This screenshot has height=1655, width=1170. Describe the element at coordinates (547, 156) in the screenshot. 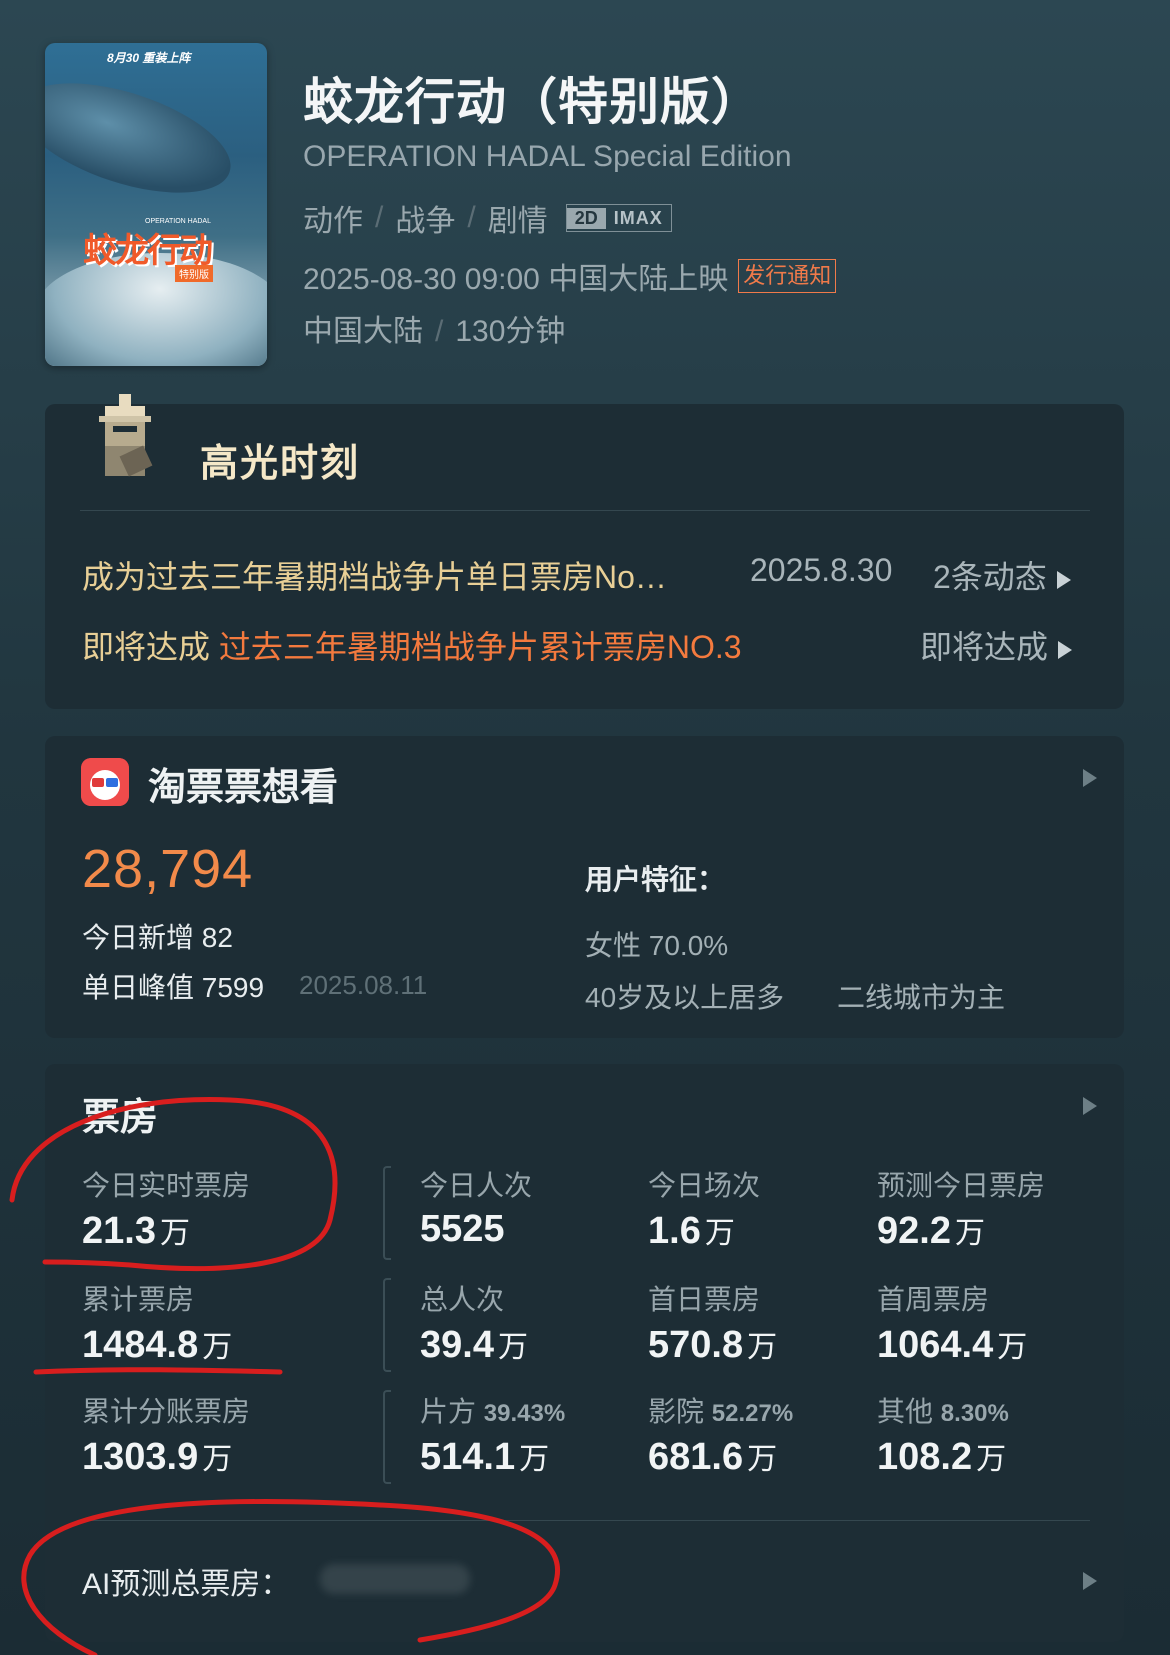

I see `movie-title-en: OPERATION HADAL Special Edition` at that location.